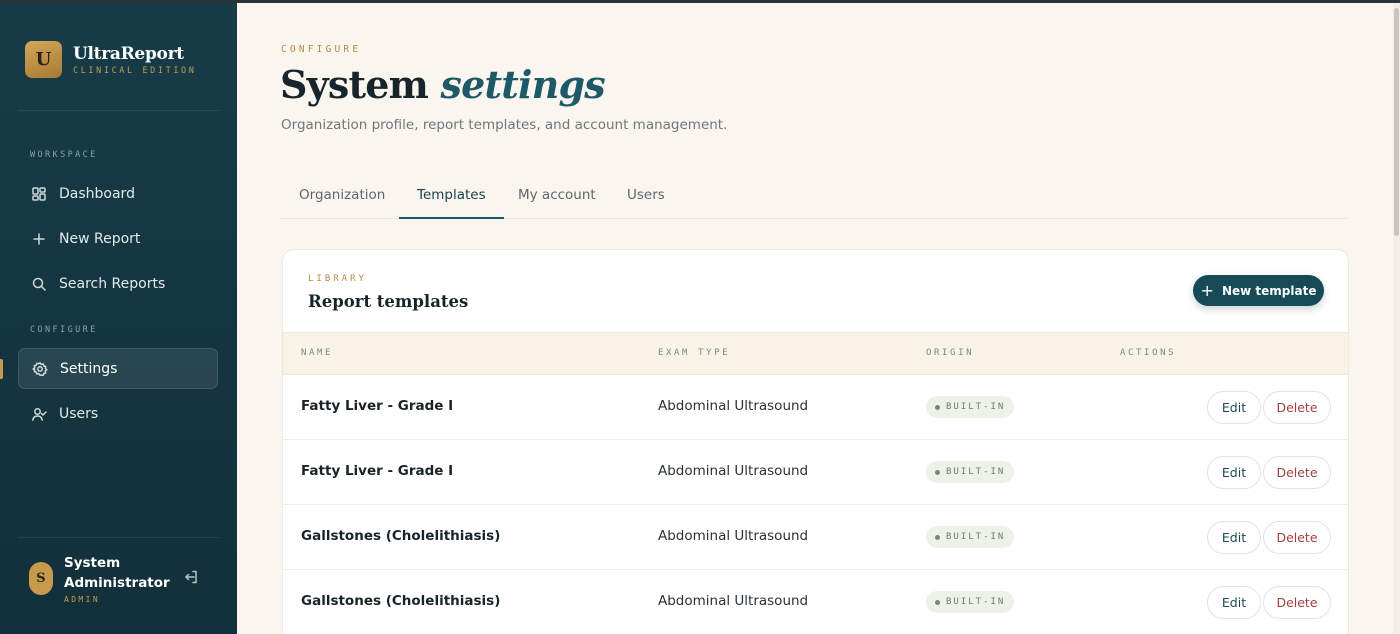 The height and width of the screenshot is (634, 1400). I want to click on page-eyebrow: CONFIGURE, so click(321, 49).